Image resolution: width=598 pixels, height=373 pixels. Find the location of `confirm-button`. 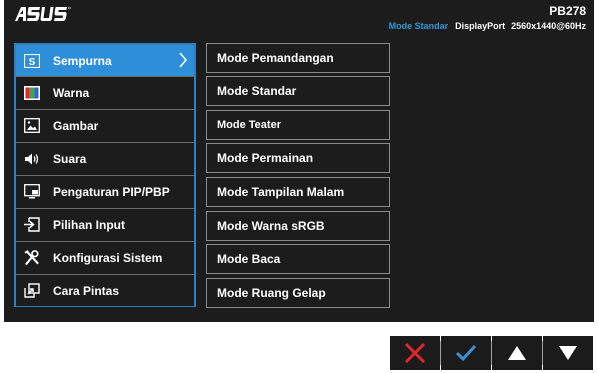

confirm-button is located at coordinates (466, 353).